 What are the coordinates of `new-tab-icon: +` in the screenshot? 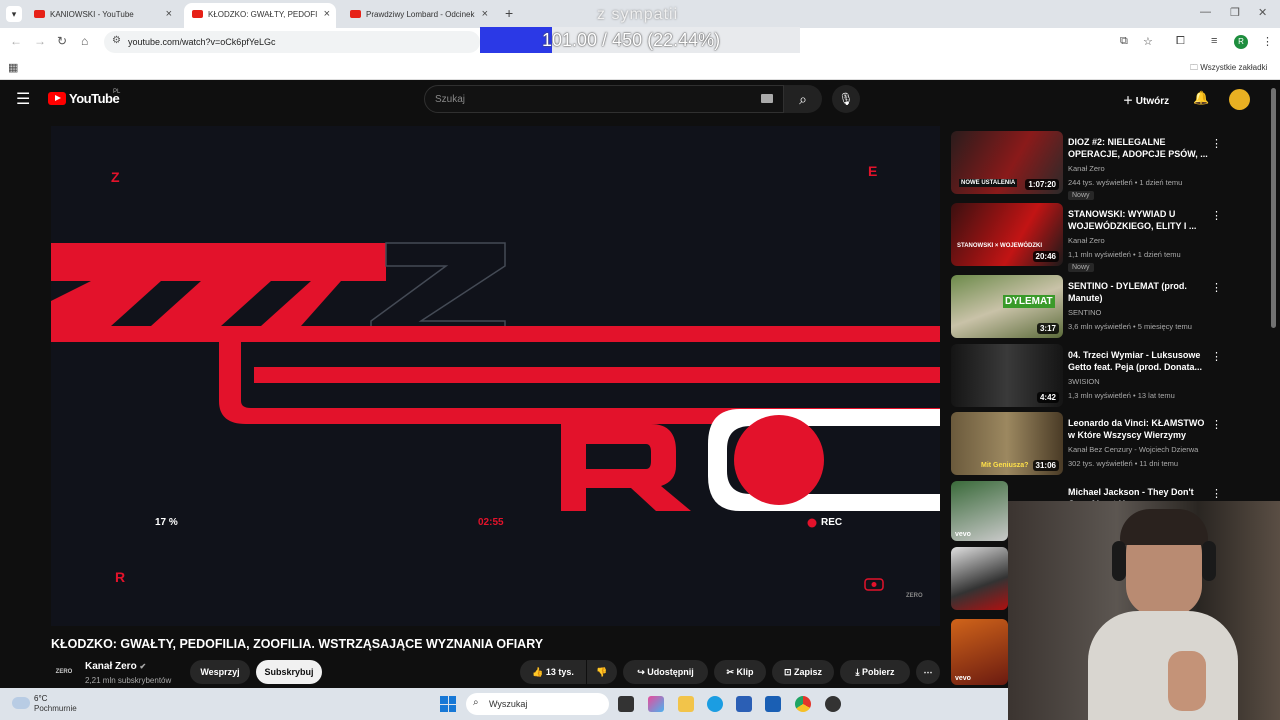 It's located at (509, 13).